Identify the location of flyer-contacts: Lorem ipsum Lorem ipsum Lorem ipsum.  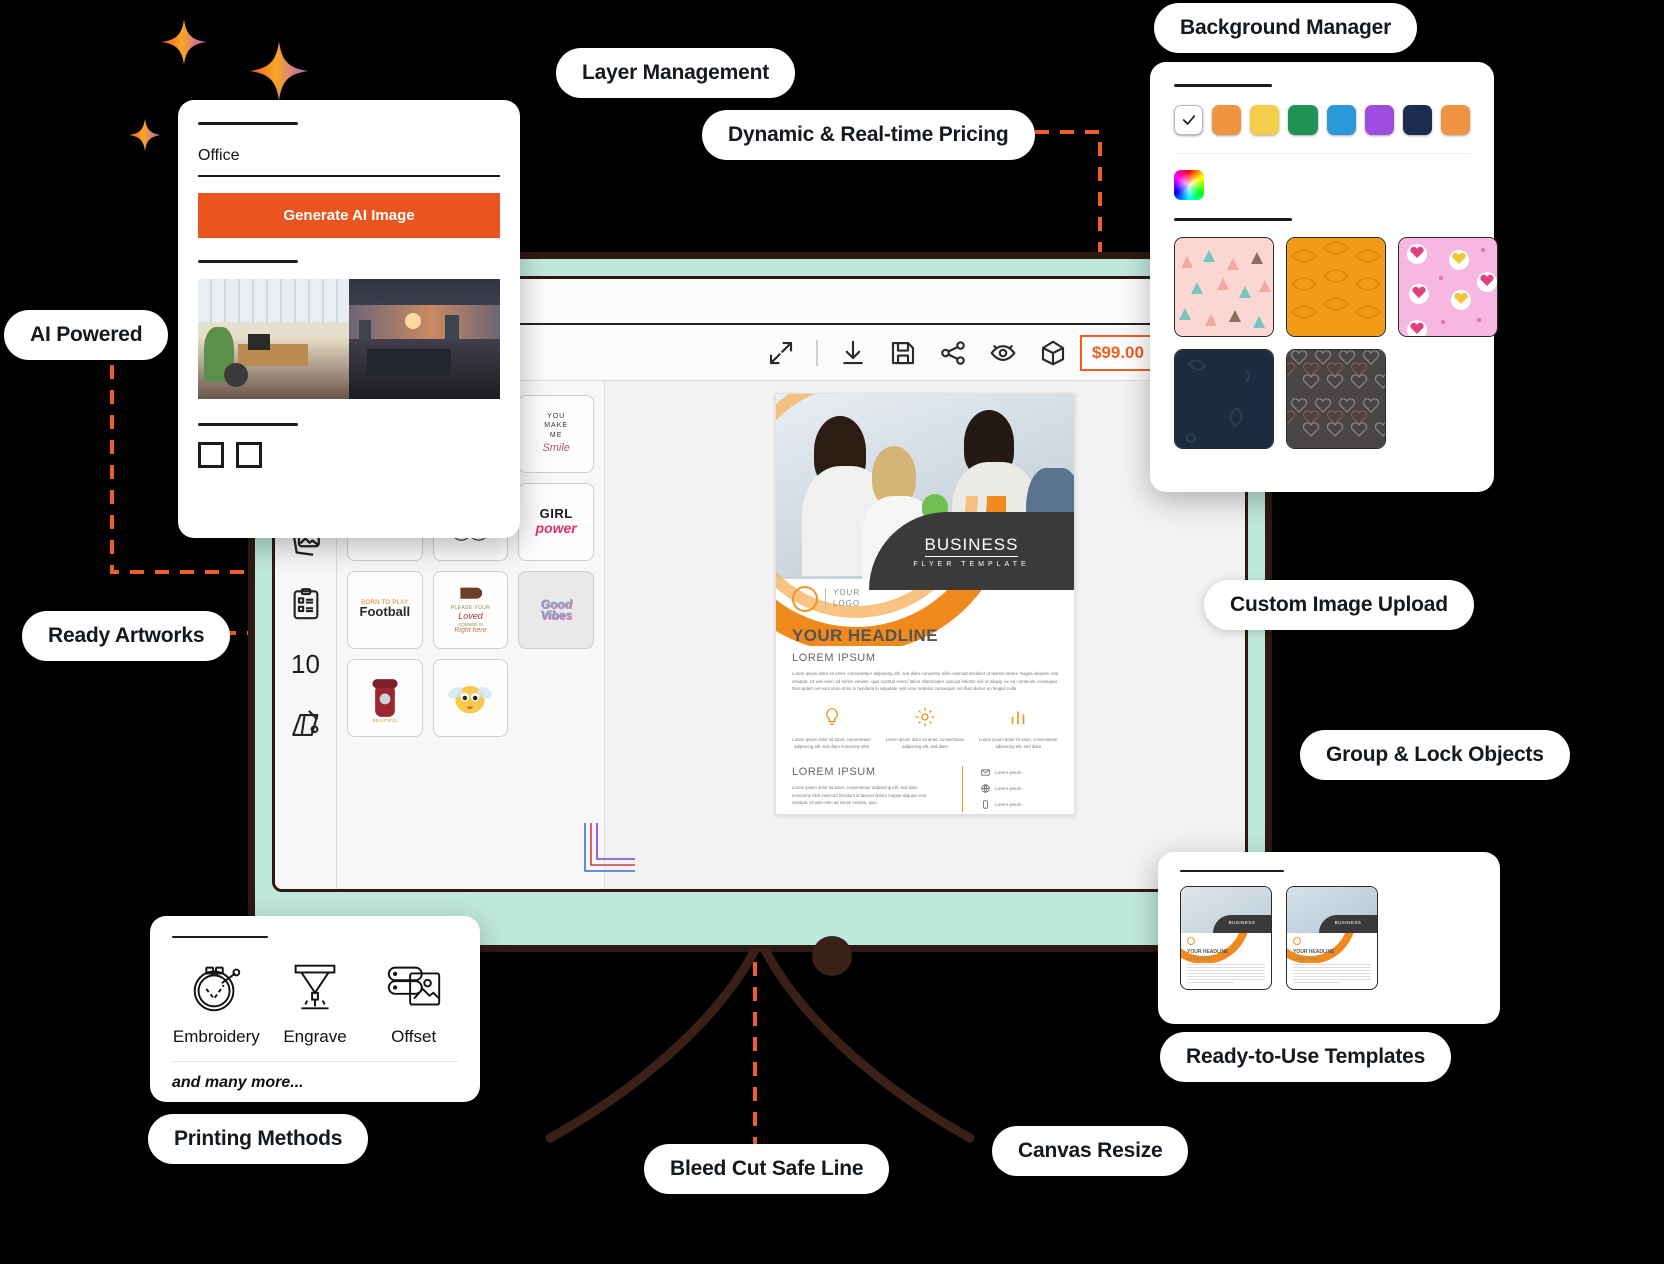
(1001, 788).